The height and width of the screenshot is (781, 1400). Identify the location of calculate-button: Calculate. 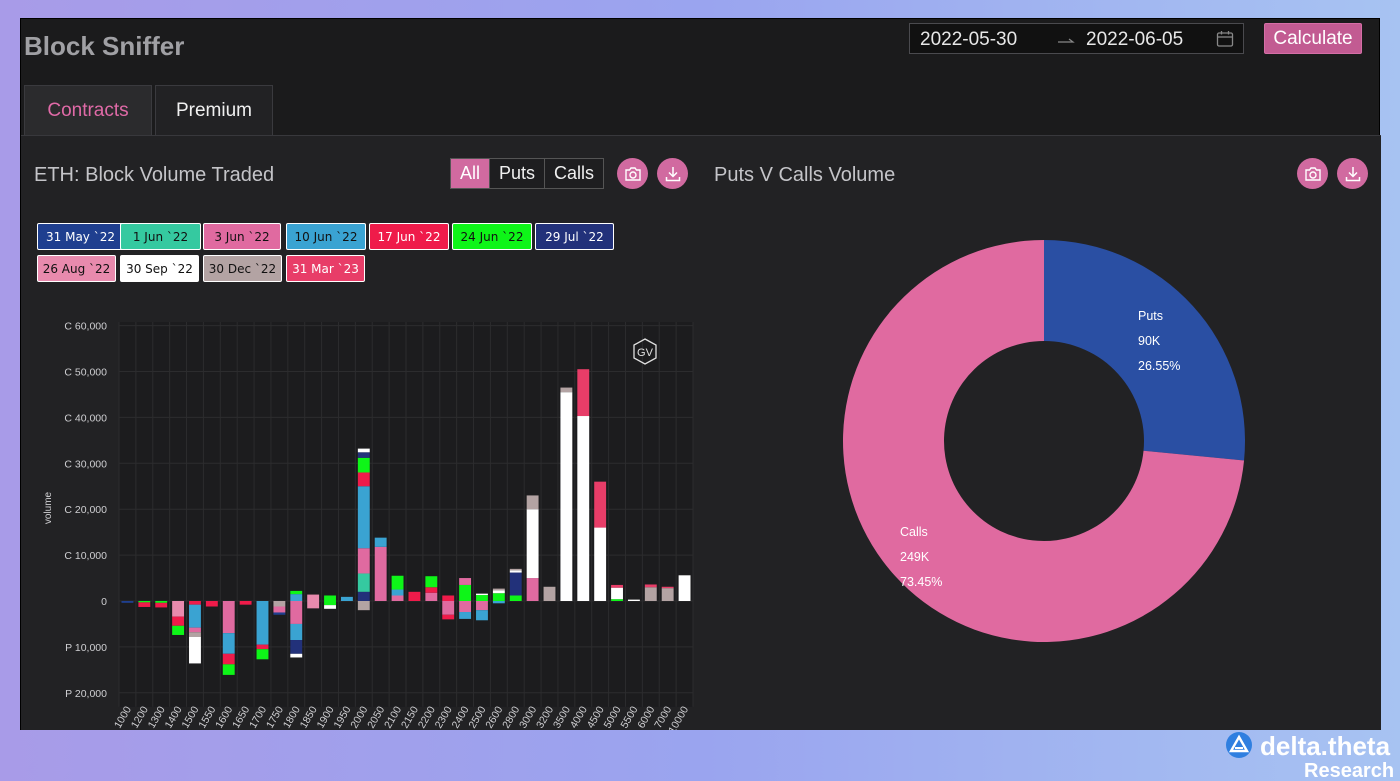
(1313, 38).